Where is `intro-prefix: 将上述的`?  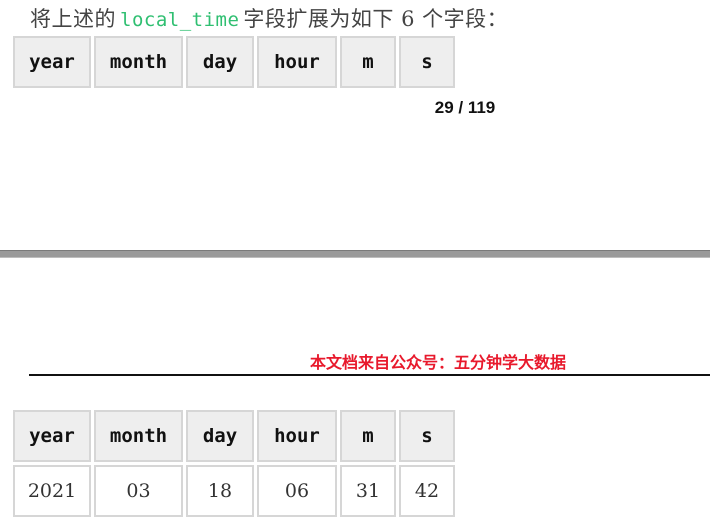 intro-prefix: 将上述的 is located at coordinates (73, 19).